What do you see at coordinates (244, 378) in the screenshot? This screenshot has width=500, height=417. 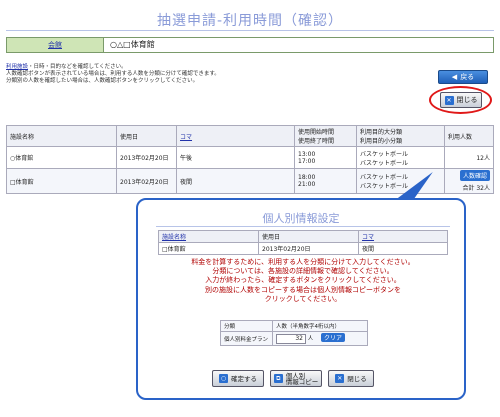 I see `confirm-button-label: 確定する` at bounding box center [244, 378].